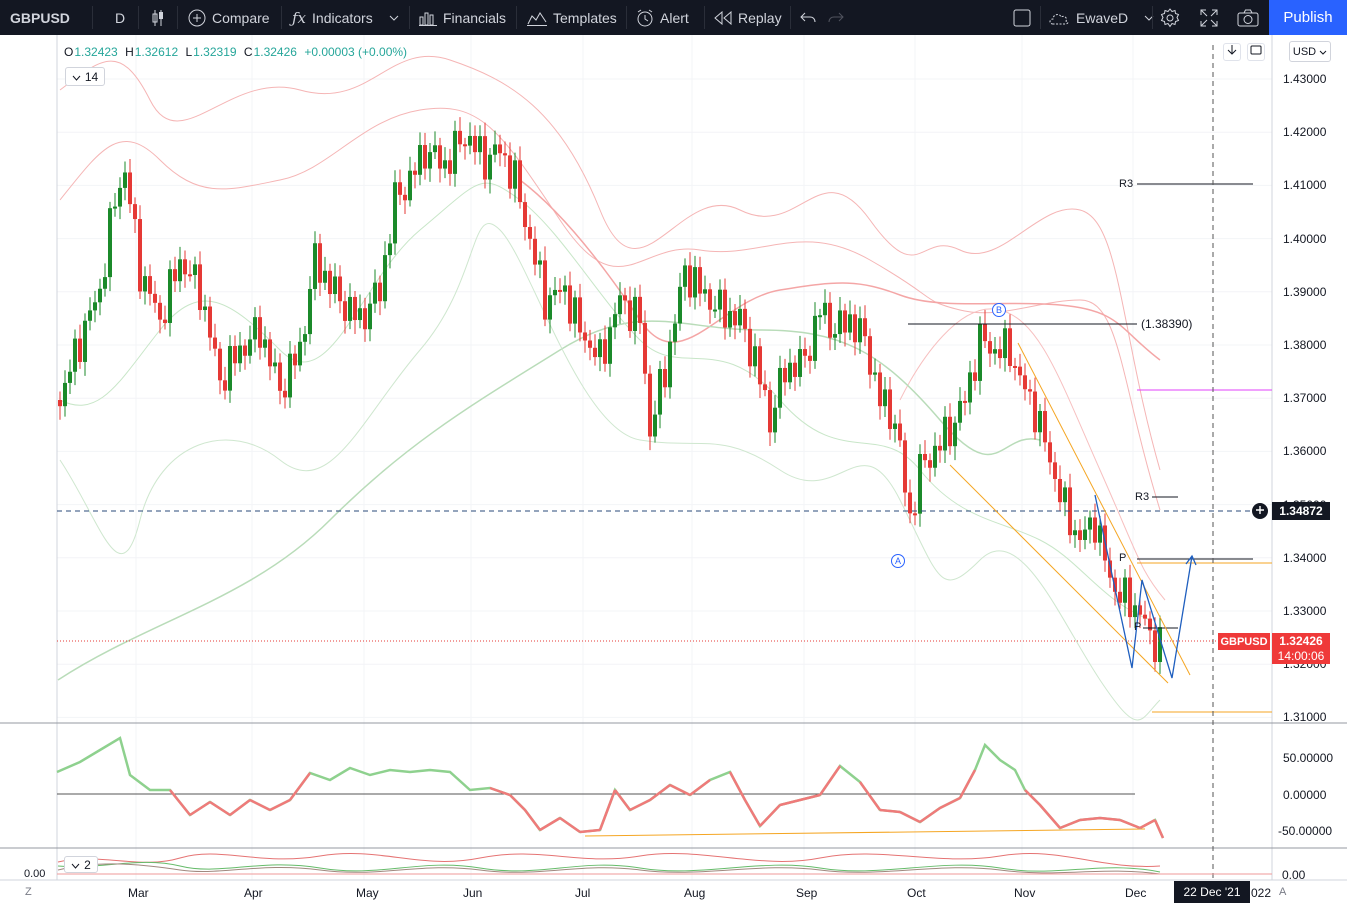 The image size is (1347, 907). What do you see at coordinates (229, 17) in the screenshot?
I see `compare-button: Compare` at bounding box center [229, 17].